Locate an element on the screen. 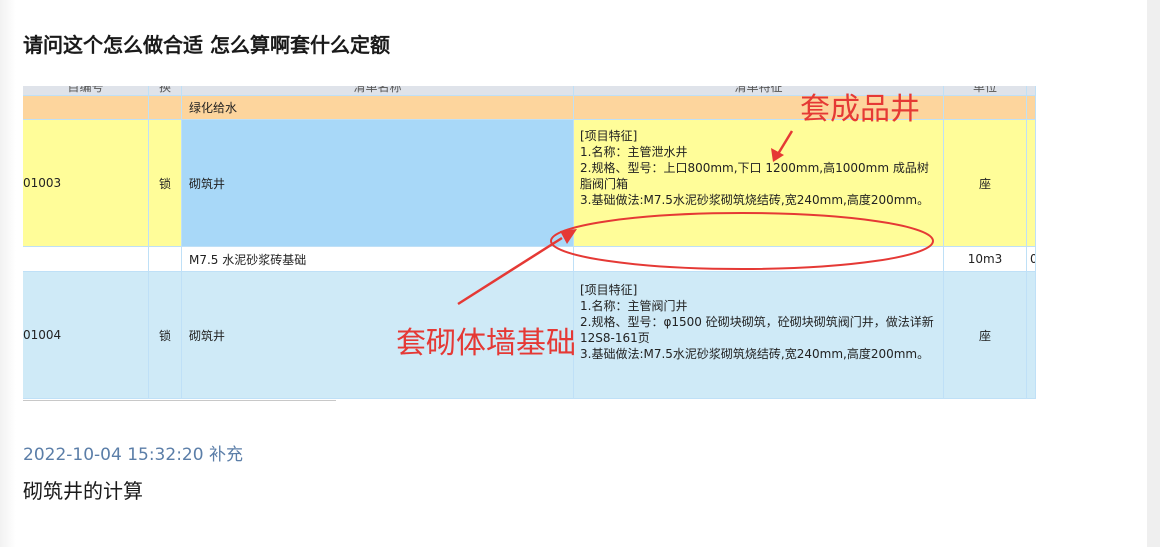  column-header-name: 清单名称 is located at coordinates (378, 91).